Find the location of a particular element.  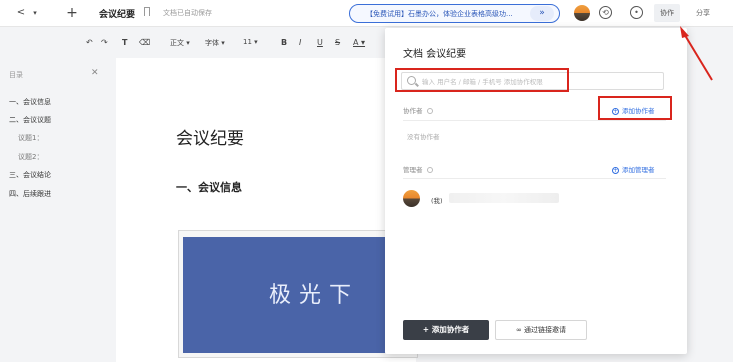

undo-icon: ↶ is located at coordinates (89, 42).